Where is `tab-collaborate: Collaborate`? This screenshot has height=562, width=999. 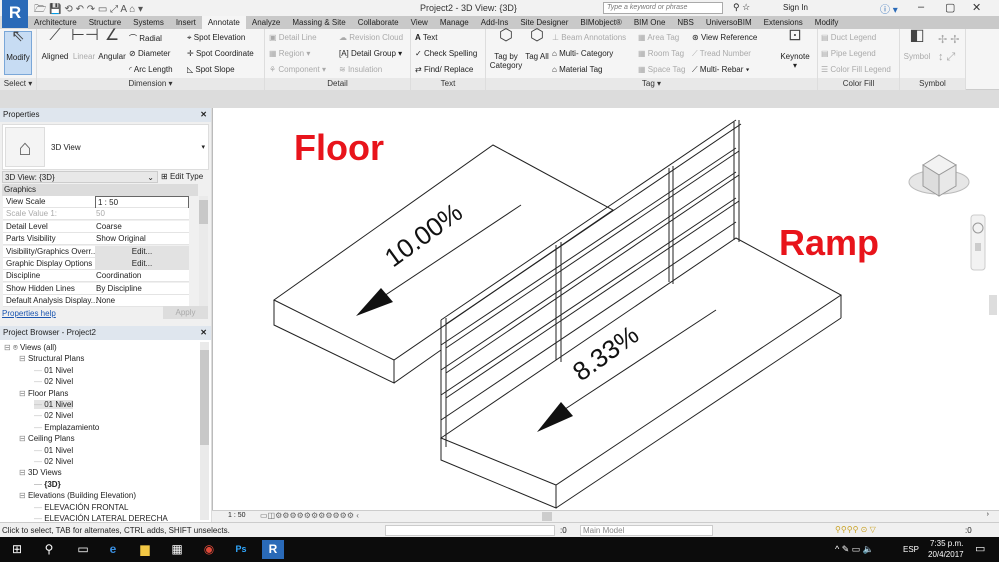
tab-collaborate: Collaborate is located at coordinates (378, 22).